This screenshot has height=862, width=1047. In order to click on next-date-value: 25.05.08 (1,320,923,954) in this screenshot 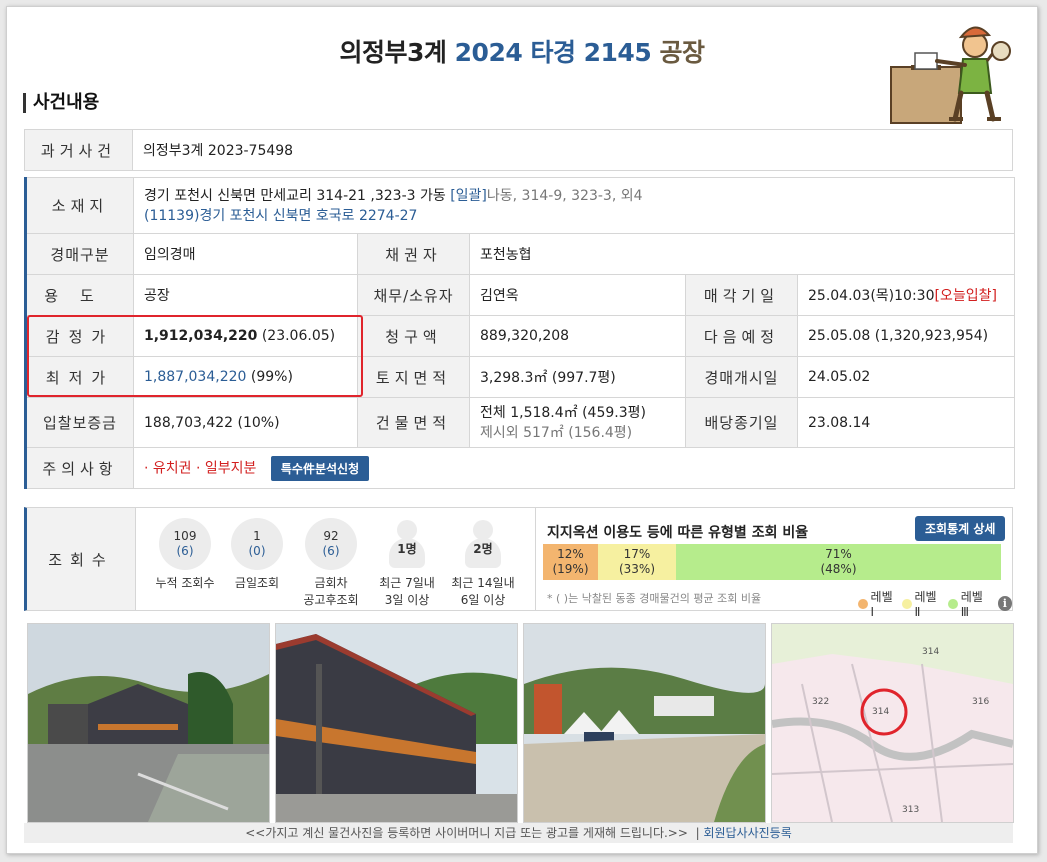, I will do `click(906, 336)`.